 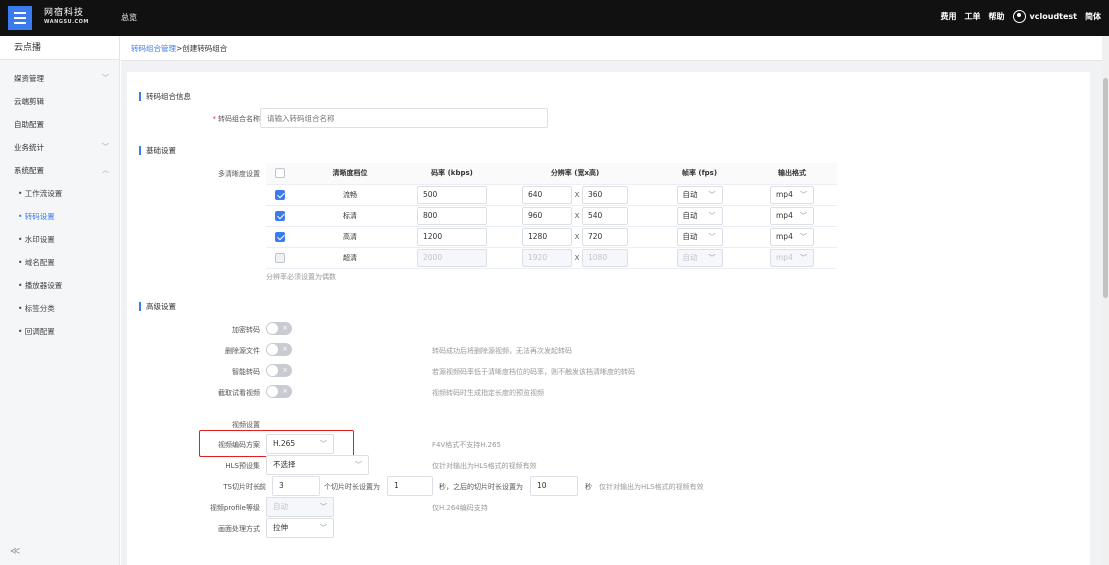 I want to click on ts-mid1: 个切片时长设置为, so click(x=352, y=487).